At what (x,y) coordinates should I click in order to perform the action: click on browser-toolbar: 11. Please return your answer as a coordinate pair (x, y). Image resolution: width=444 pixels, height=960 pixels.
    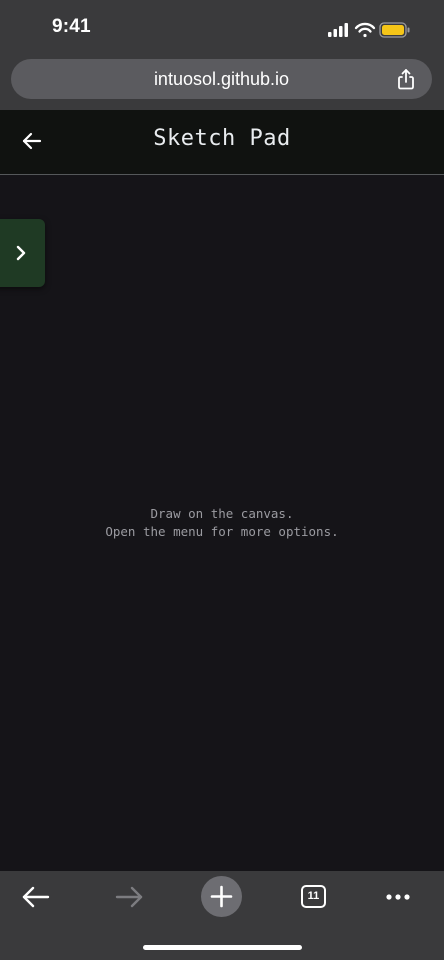
    Looking at the image, I should click on (222, 915).